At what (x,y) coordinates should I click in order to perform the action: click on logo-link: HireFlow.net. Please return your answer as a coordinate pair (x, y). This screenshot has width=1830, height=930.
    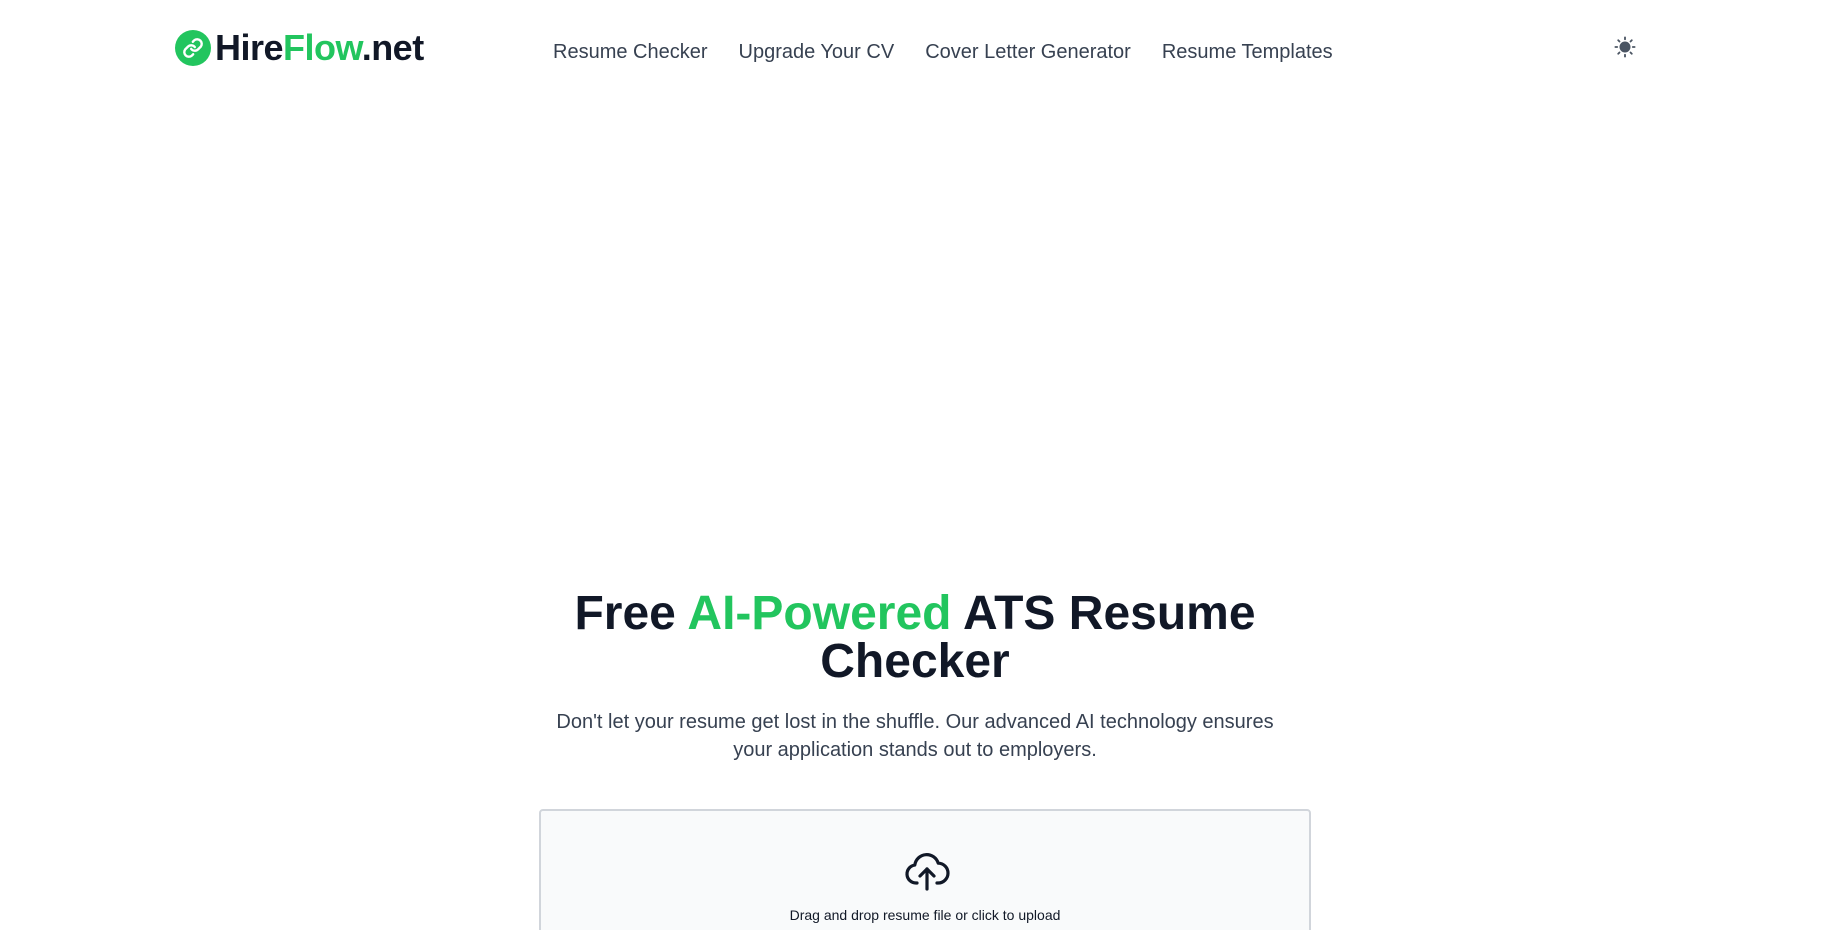
    Looking at the image, I should click on (299, 48).